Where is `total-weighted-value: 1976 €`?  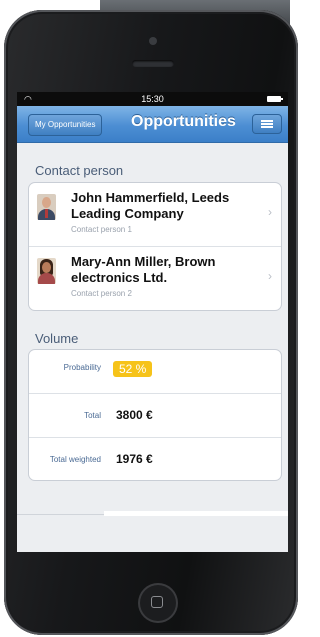 total-weighted-value: 1976 € is located at coordinates (134, 459).